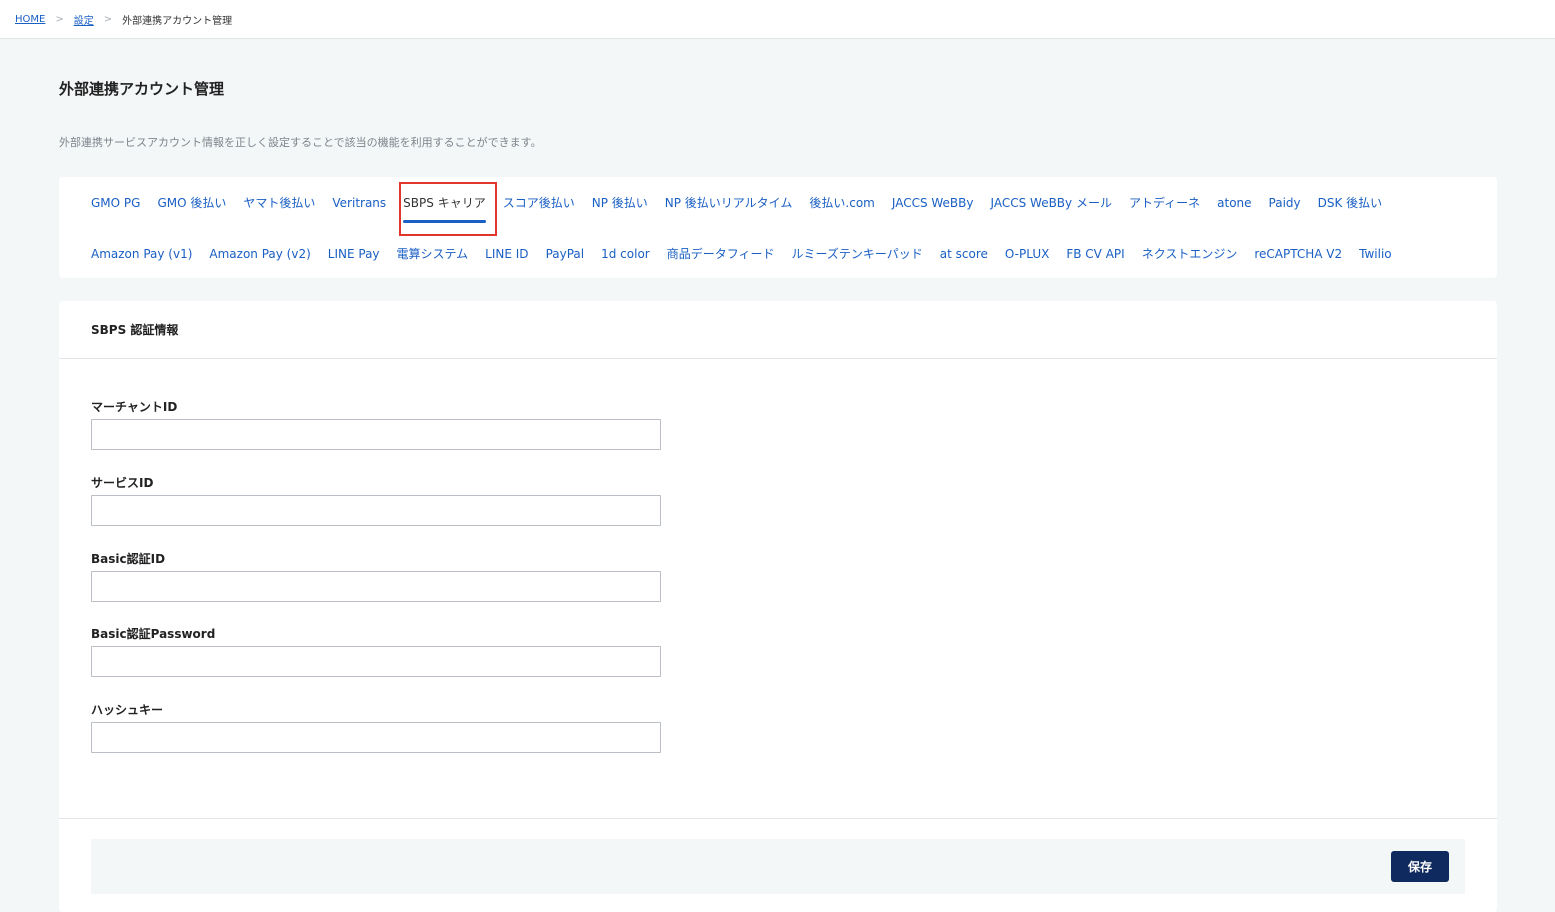 This screenshot has width=1555, height=912. Describe the element at coordinates (84, 19) in the screenshot. I see `breadcrumb-settings-link: 設定` at that location.